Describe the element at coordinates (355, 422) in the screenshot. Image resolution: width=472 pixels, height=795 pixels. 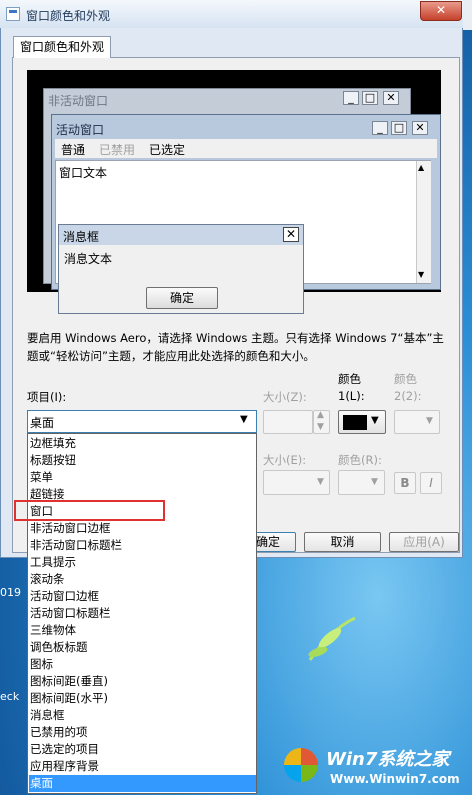
I see `color1-swatch` at that location.